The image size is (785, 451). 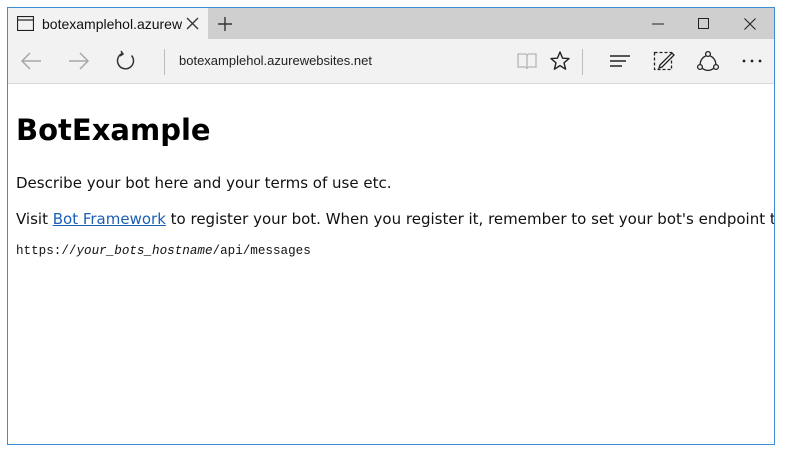 I want to click on close-window-button, so click(x=750, y=23).